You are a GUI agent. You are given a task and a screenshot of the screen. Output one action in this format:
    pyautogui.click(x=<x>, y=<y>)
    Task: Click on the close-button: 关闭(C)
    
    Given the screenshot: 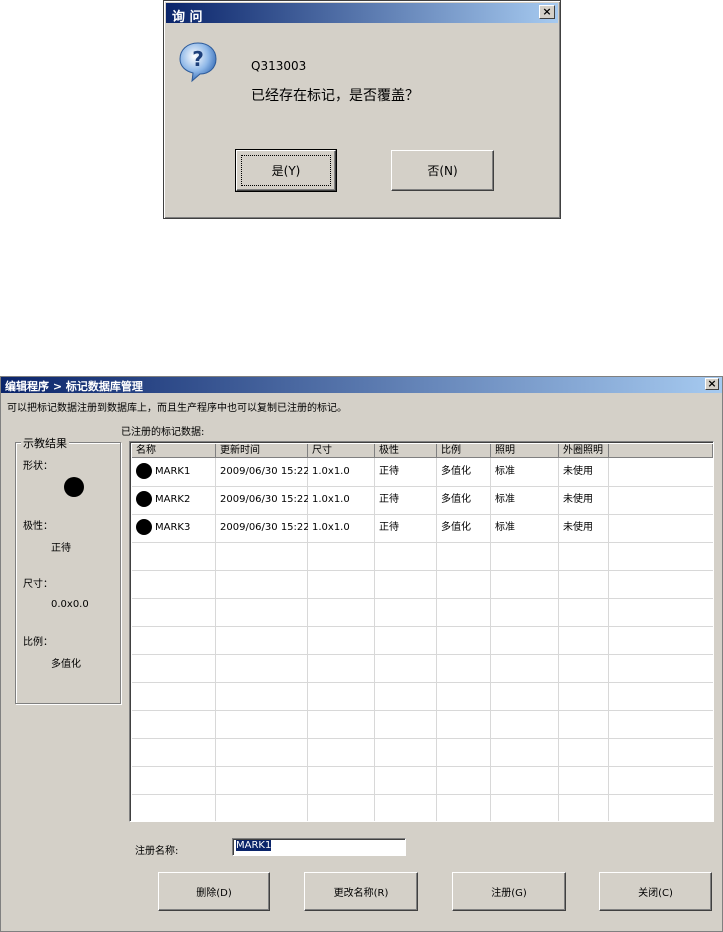 What is the action you would take?
    pyautogui.click(x=655, y=891)
    